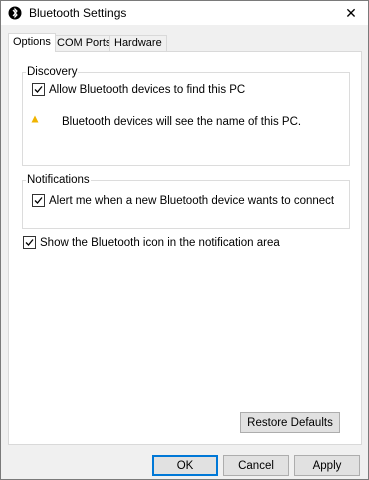 The height and width of the screenshot is (480, 369). Describe the element at coordinates (185, 465) in the screenshot. I see `ok-button: OK` at that location.